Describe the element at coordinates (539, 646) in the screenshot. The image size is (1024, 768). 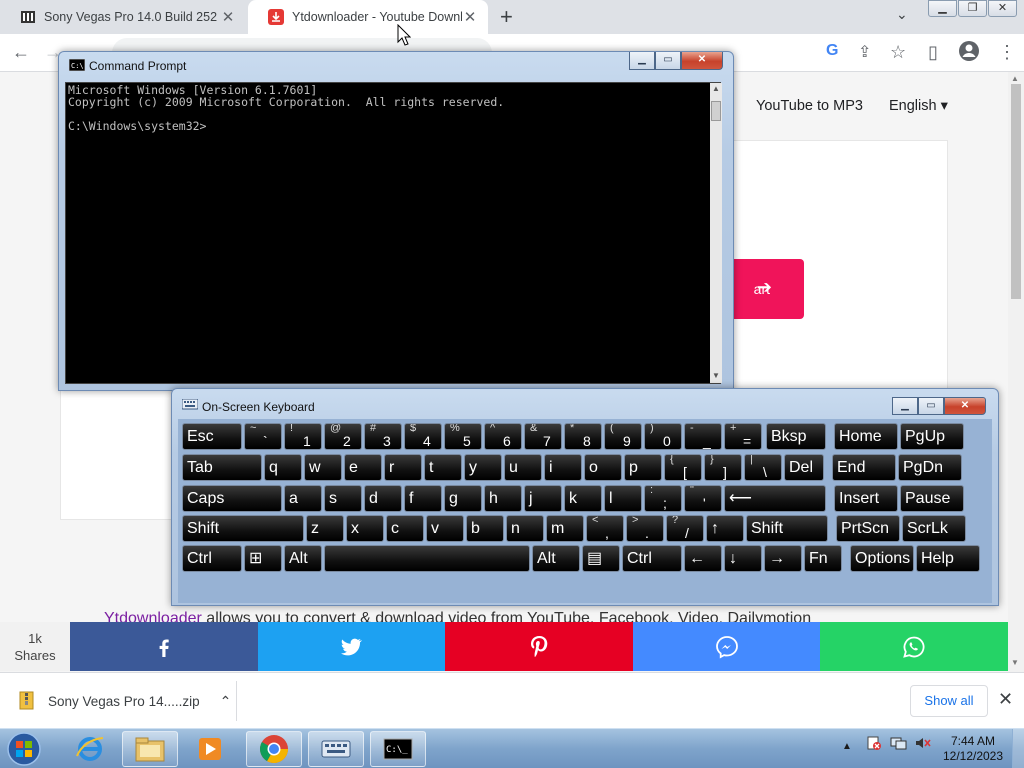
I see `pinterest-share-button` at that location.